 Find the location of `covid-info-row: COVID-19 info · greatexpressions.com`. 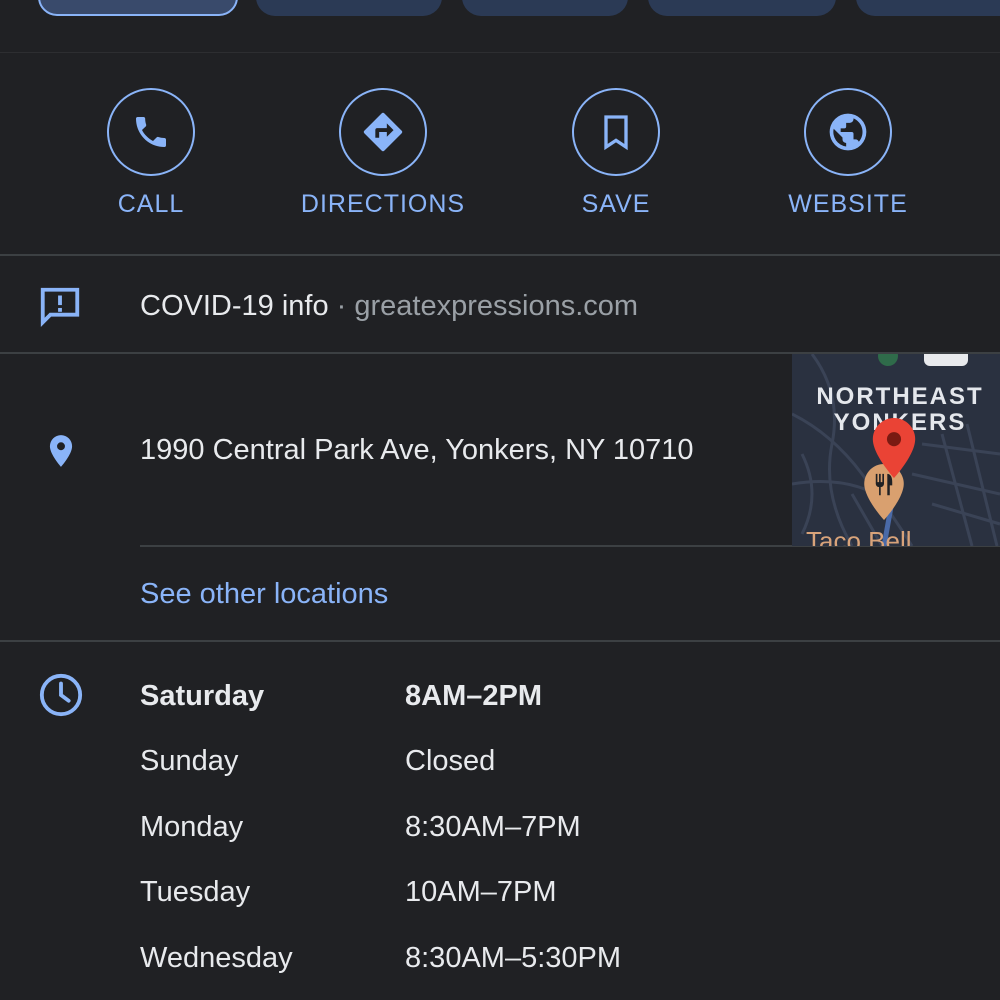

covid-info-row: COVID-19 info · greatexpressions.com is located at coordinates (500, 305).